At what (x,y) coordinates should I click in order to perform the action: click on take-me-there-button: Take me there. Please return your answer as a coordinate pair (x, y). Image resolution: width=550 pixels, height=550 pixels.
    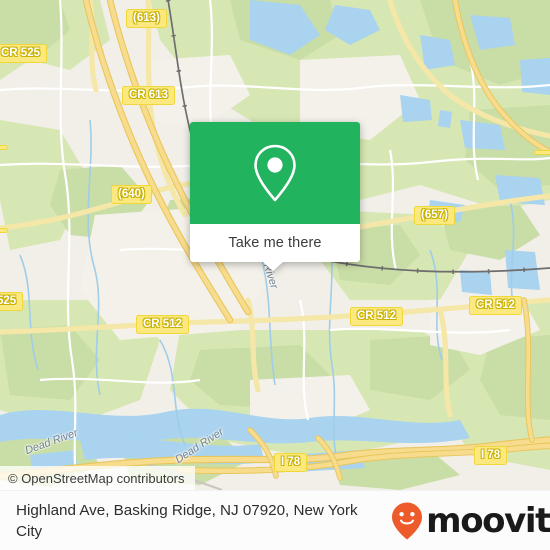
    Looking at the image, I should click on (275, 243).